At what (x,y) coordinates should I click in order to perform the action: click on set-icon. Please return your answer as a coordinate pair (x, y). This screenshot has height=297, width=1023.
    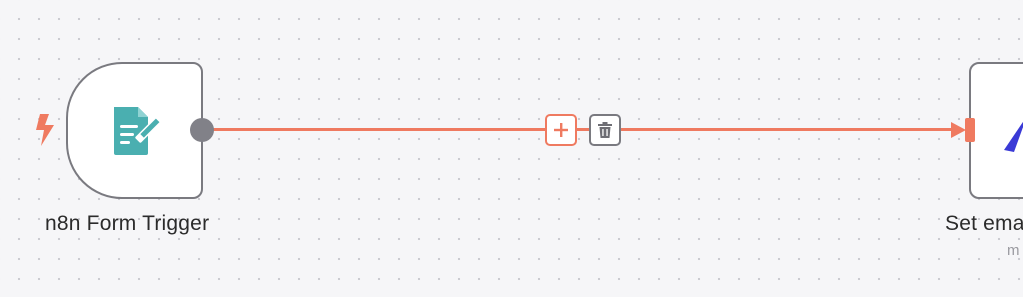
    Looking at the image, I should click on (1013, 136).